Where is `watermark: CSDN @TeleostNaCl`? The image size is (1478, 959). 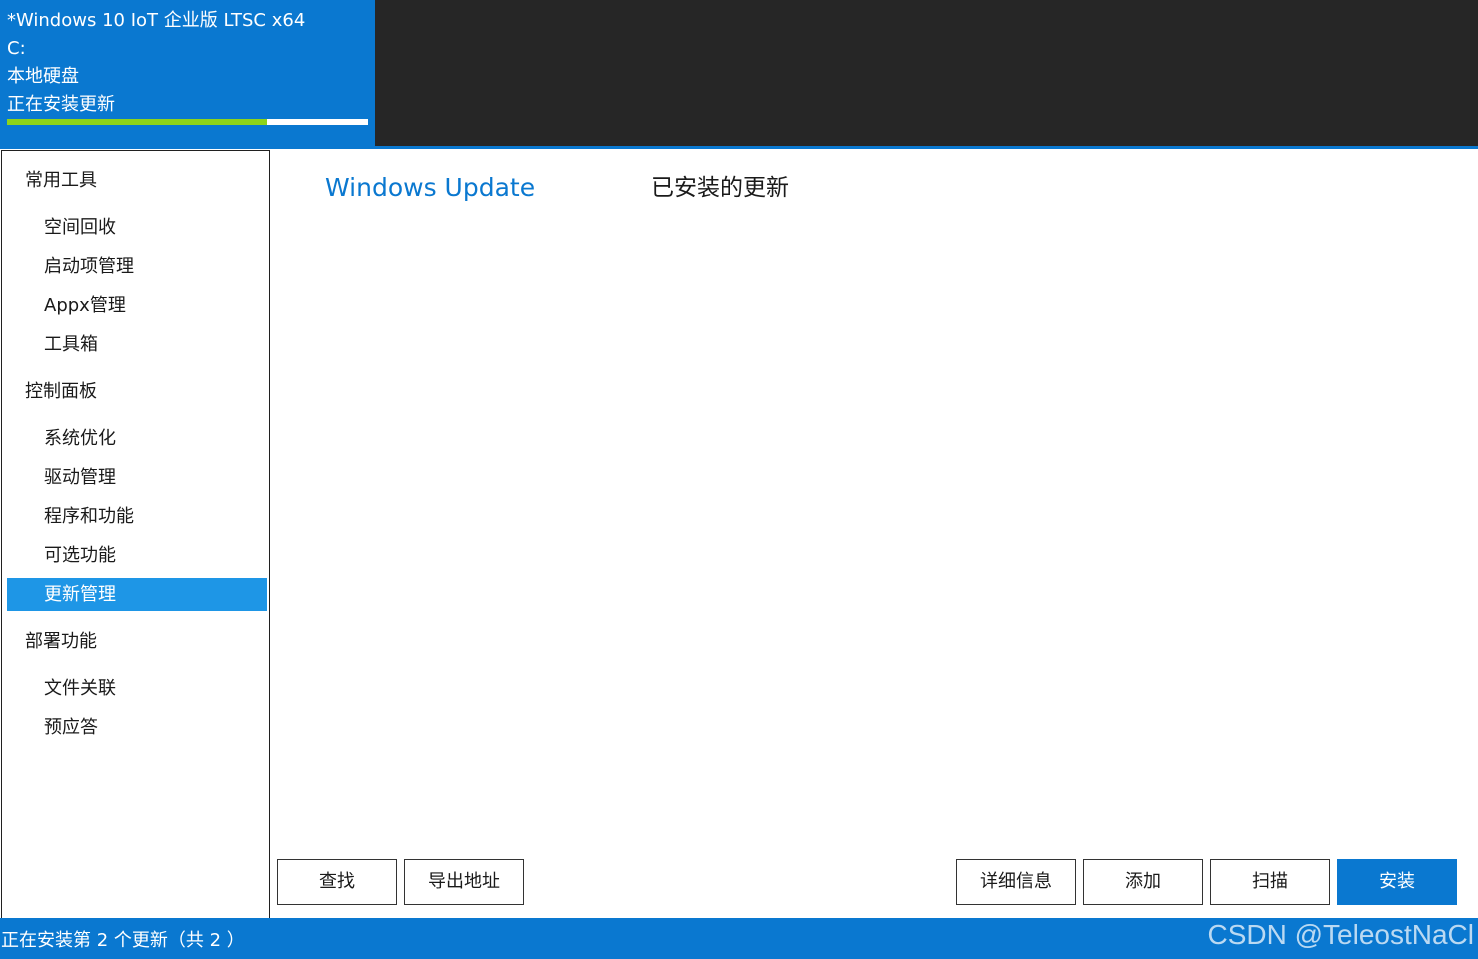 watermark: CSDN @TeleostNaCl is located at coordinates (1341, 934).